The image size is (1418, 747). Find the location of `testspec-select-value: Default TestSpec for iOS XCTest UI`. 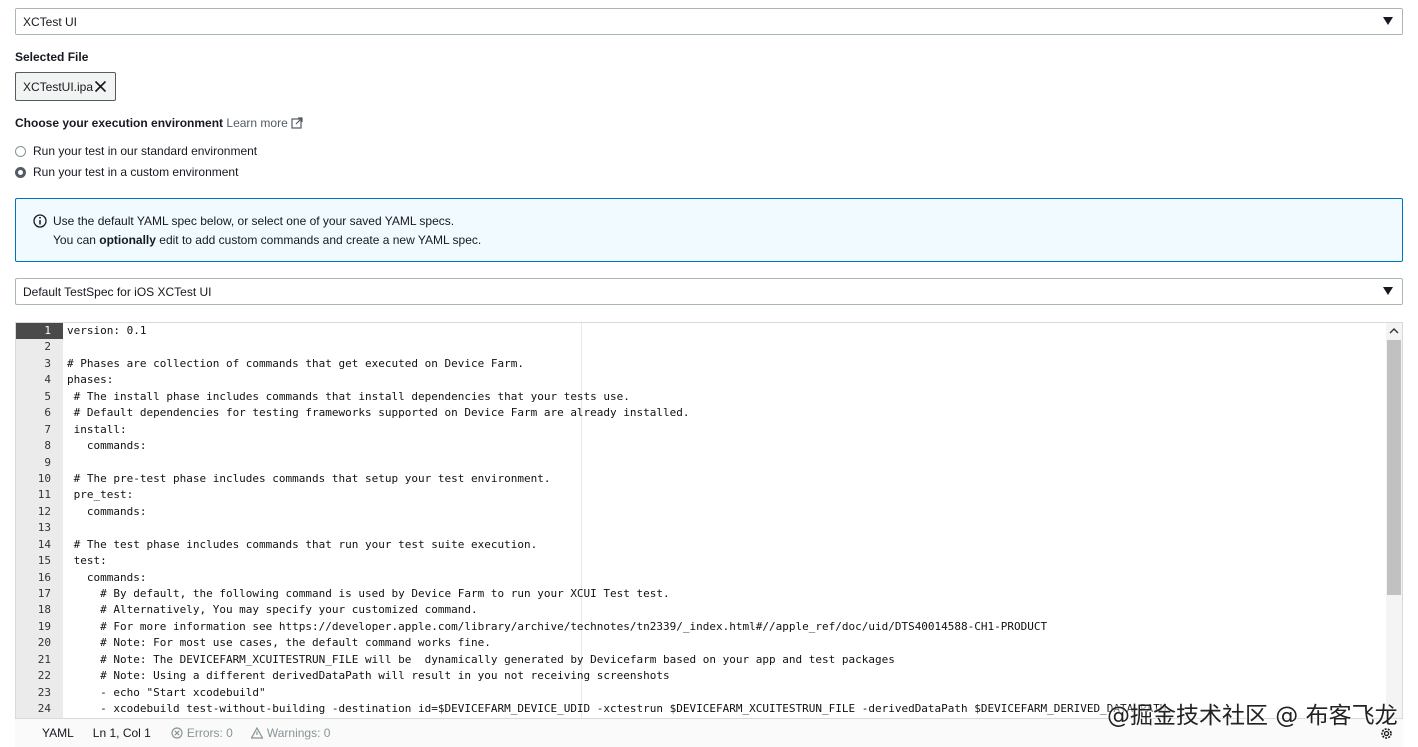

testspec-select-value: Default TestSpec for iOS XCTest UI is located at coordinates (117, 291).